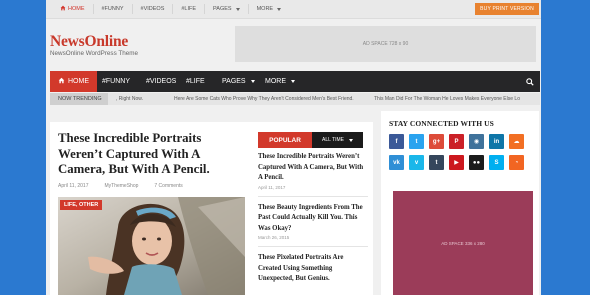 This screenshot has height=295, width=590. What do you see at coordinates (396, 162) in the screenshot?
I see `vk-icon: vk` at bounding box center [396, 162].